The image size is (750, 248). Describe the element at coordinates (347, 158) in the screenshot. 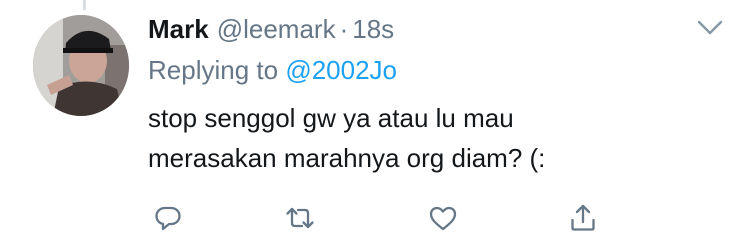

I see `tweet-text-line: merasakan marahnya org diam? (:` at that location.